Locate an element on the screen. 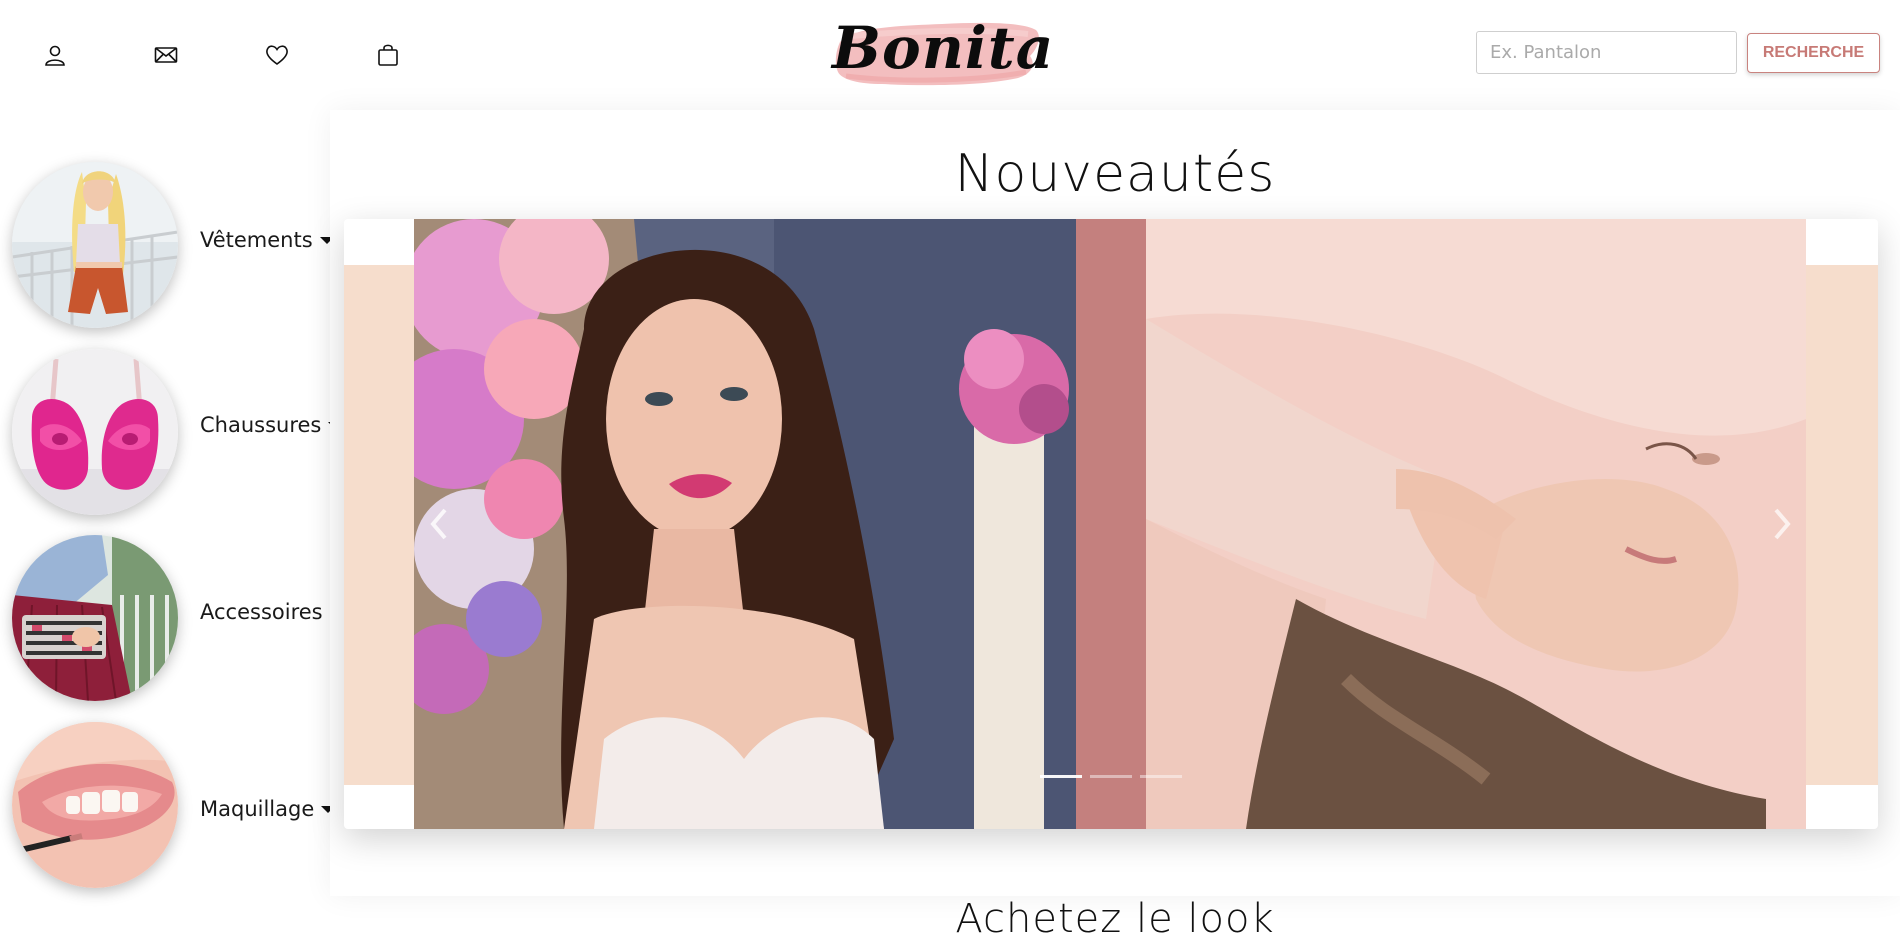  user-icon is located at coordinates (55, 55).